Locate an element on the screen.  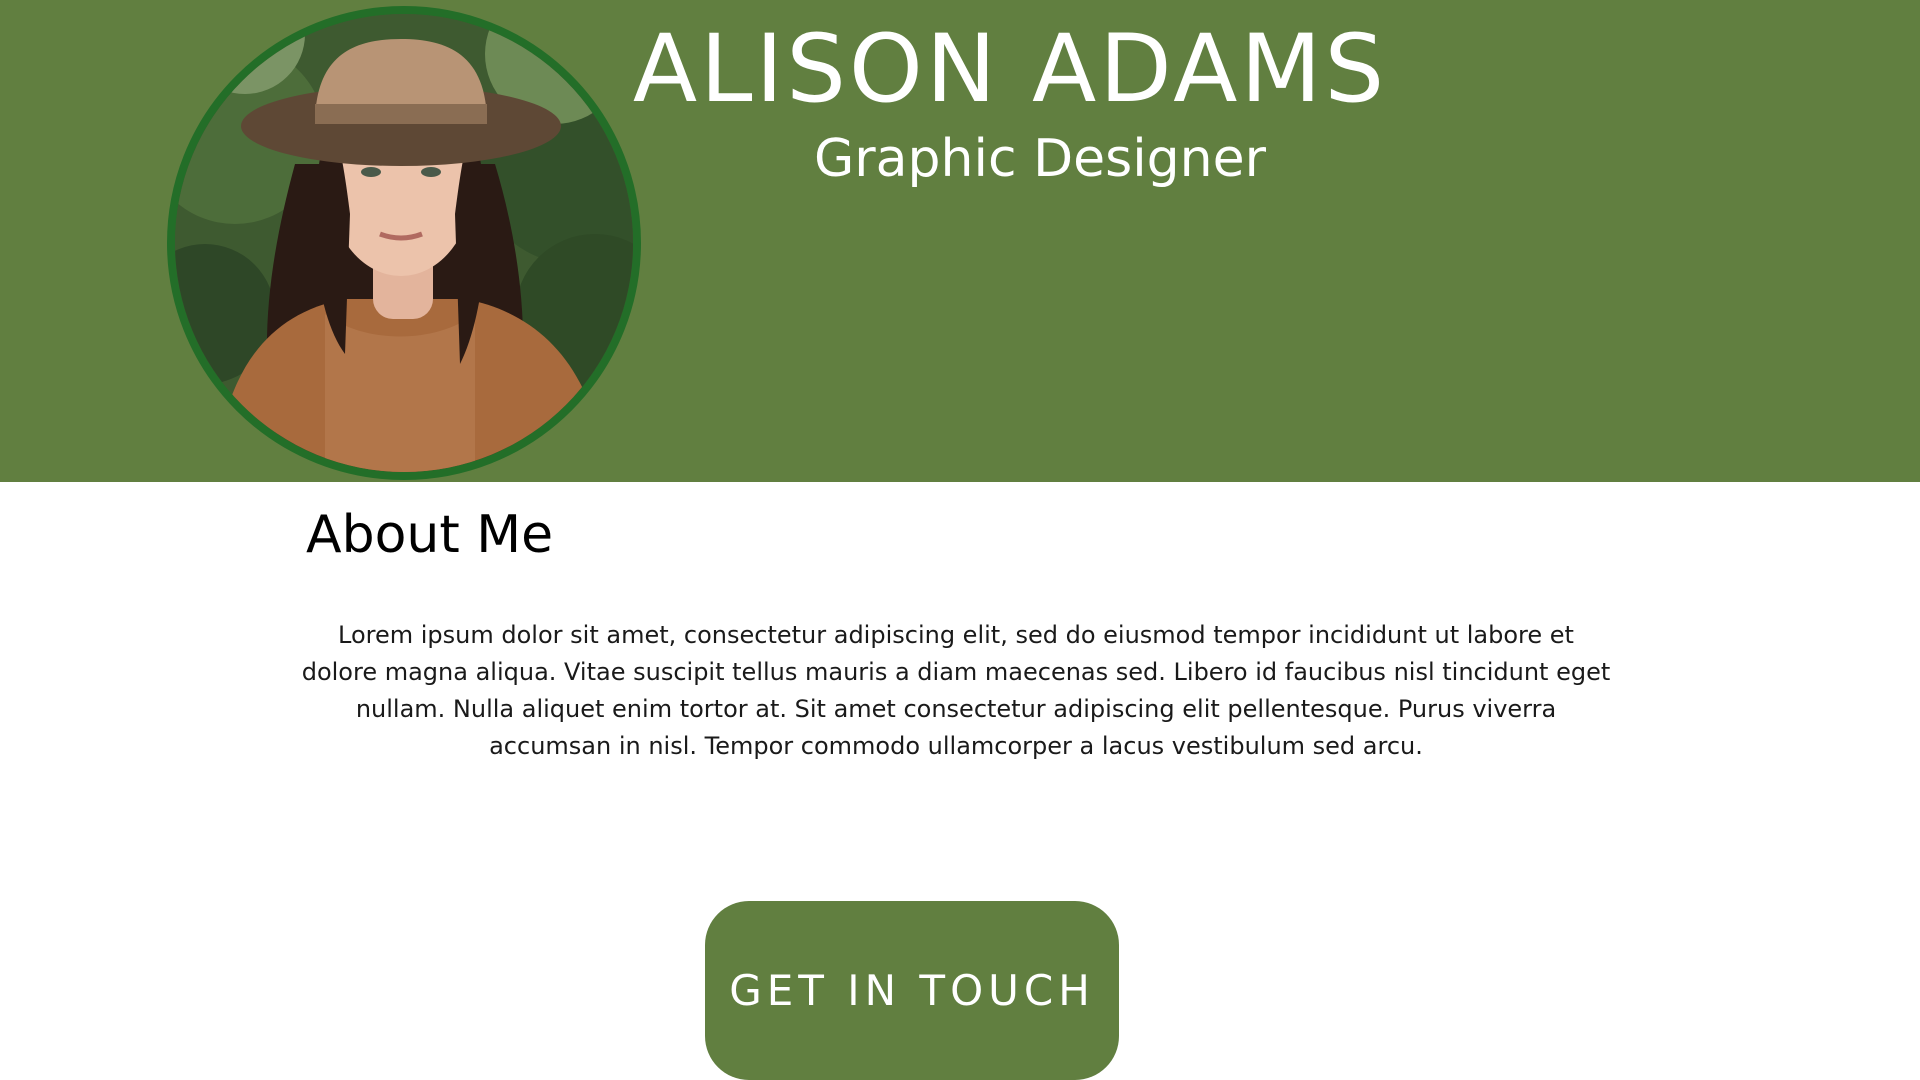
person-name: ALISON ADAMS is located at coordinates (1010, 69).